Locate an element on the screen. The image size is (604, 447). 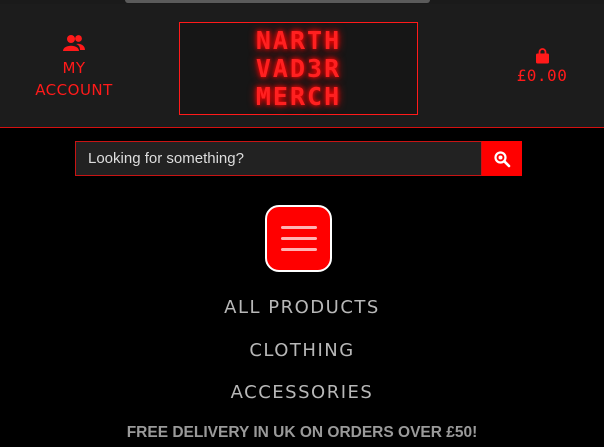
my-account-link: MY ACCOUNT is located at coordinates (74, 67).